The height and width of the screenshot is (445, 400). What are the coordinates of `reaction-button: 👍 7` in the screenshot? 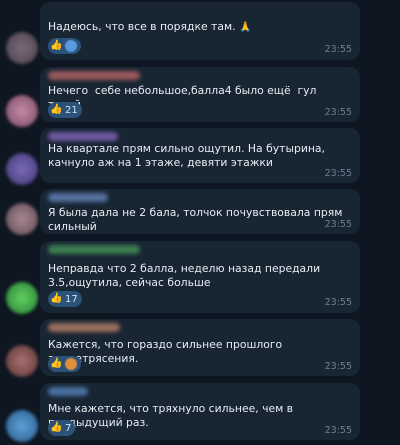 It's located at (62, 428).